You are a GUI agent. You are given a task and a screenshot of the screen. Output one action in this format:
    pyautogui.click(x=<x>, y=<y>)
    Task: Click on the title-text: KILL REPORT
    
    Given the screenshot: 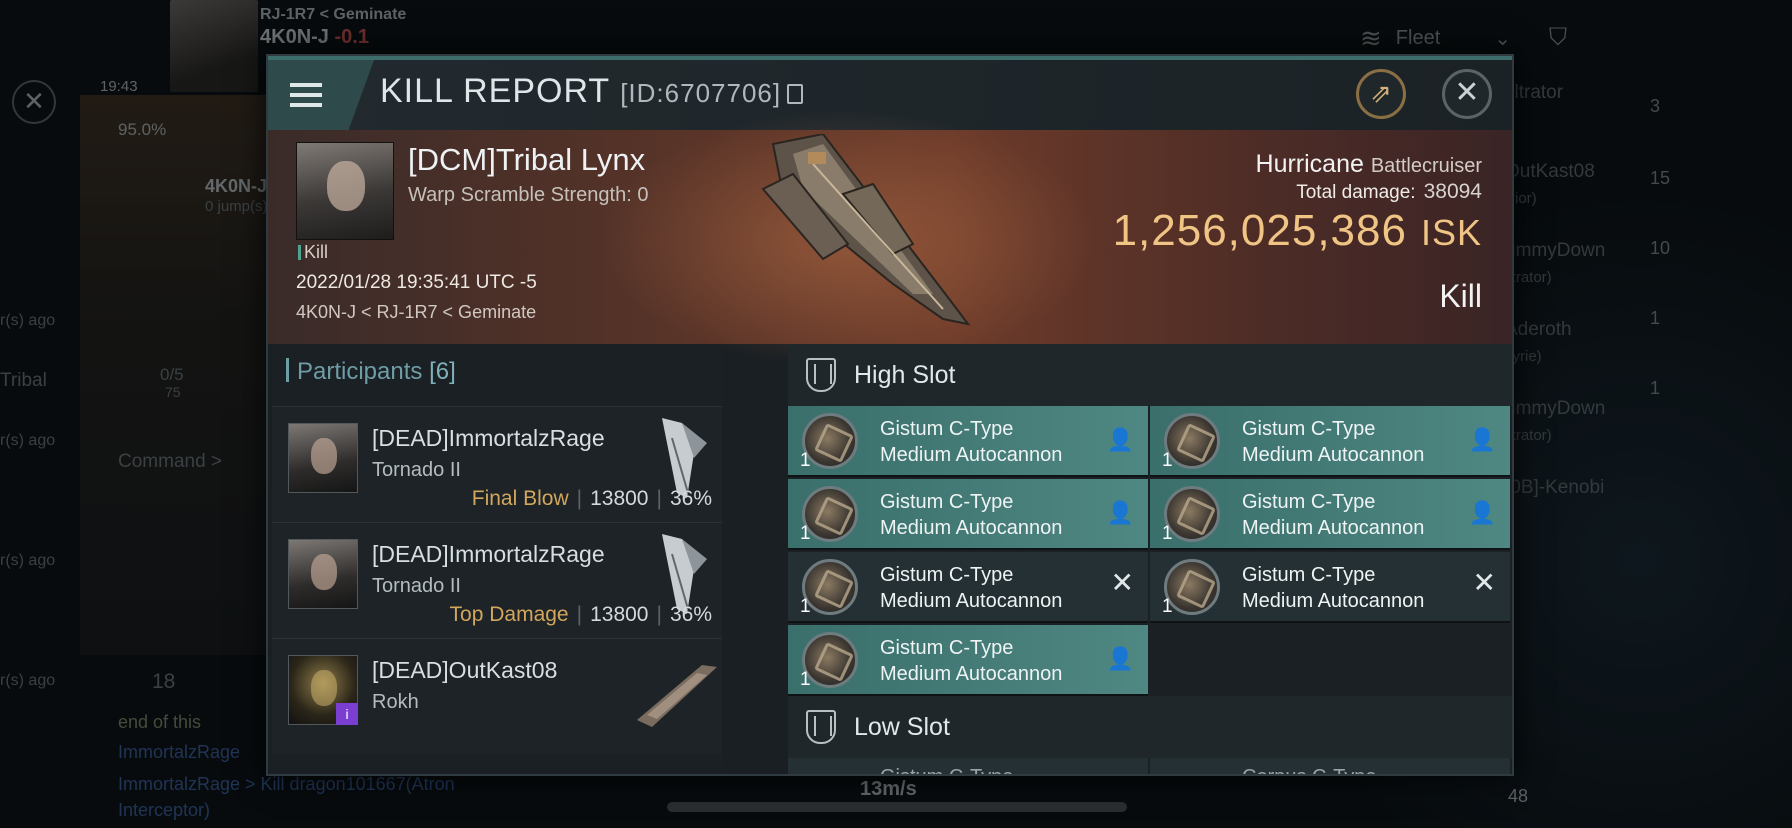 What is the action you would take?
    pyautogui.click(x=495, y=91)
    